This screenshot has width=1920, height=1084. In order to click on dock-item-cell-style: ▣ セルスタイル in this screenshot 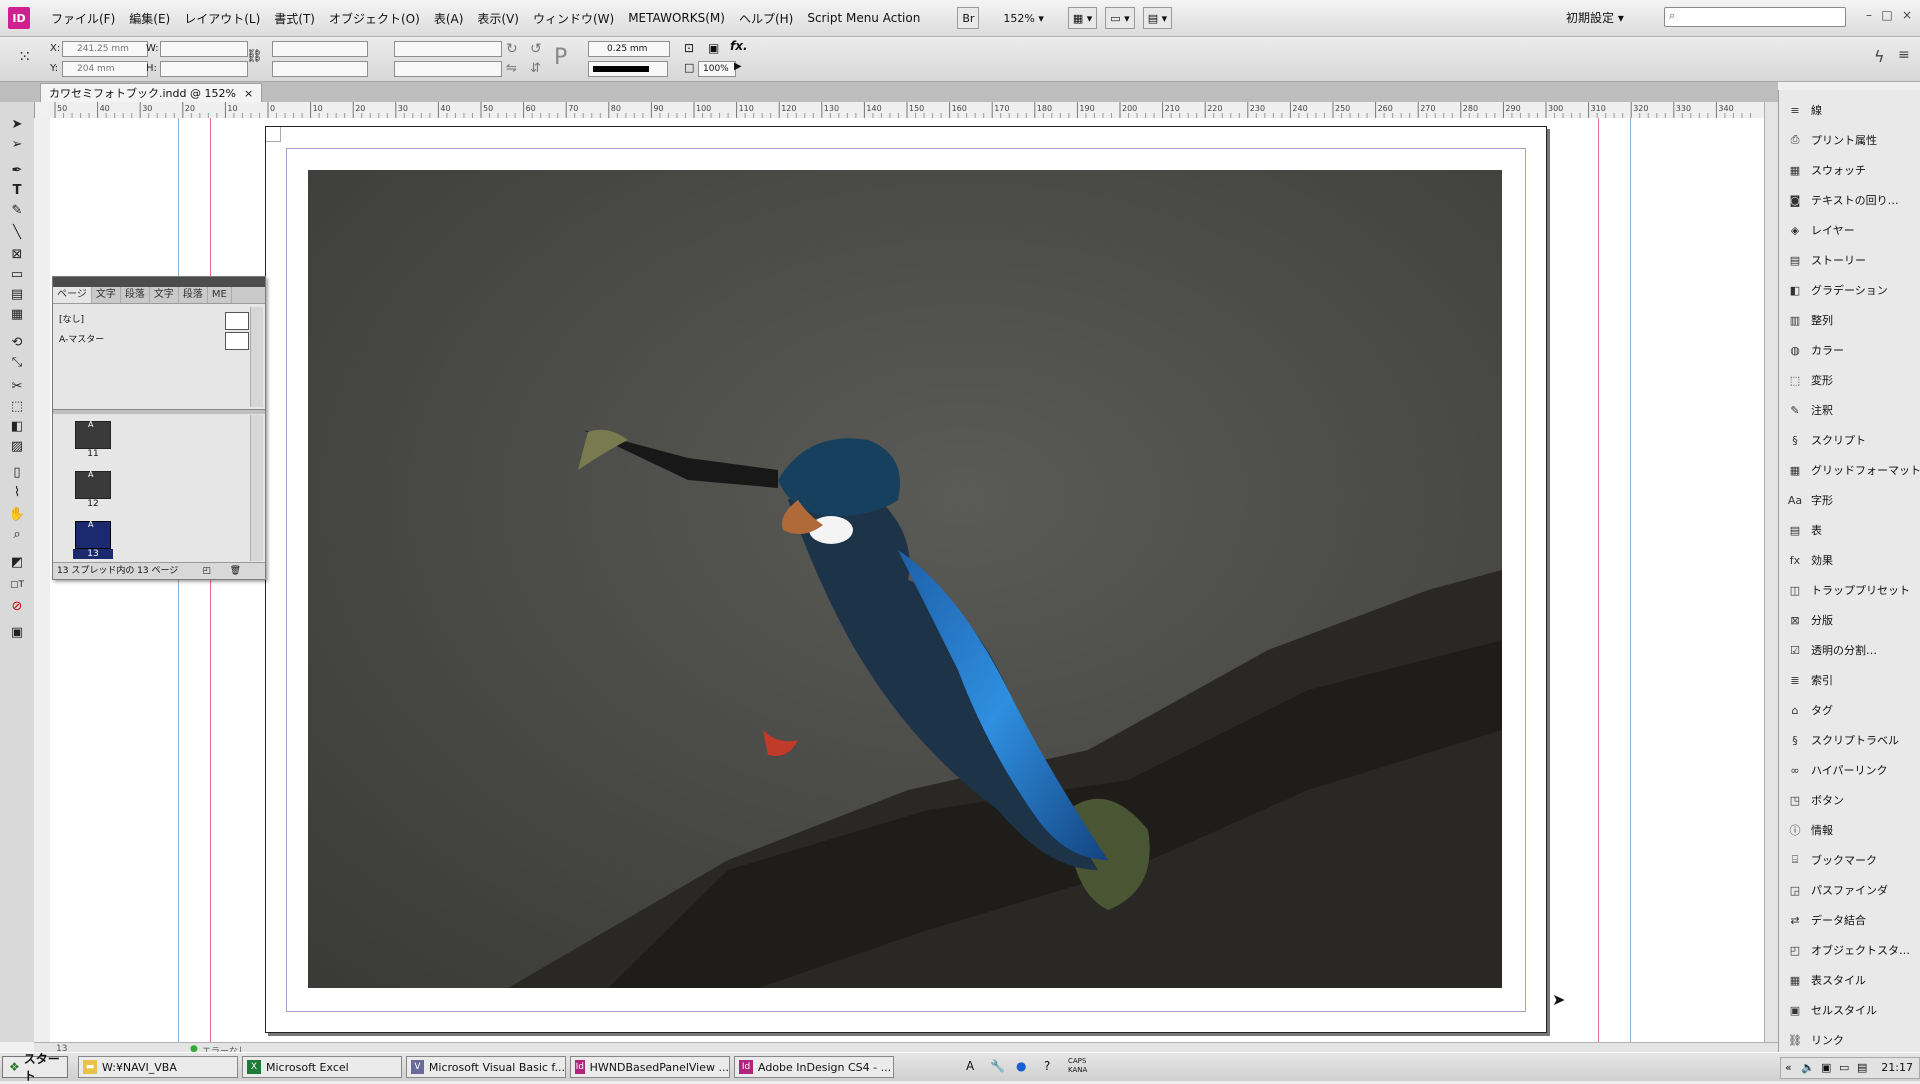, I will do `click(1832, 1010)`.